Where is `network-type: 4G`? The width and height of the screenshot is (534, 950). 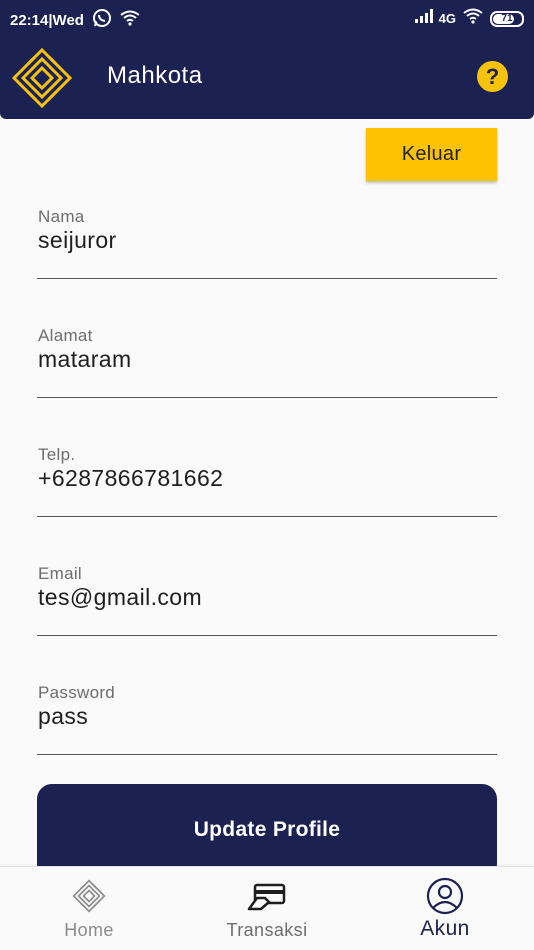 network-type: 4G is located at coordinates (447, 18).